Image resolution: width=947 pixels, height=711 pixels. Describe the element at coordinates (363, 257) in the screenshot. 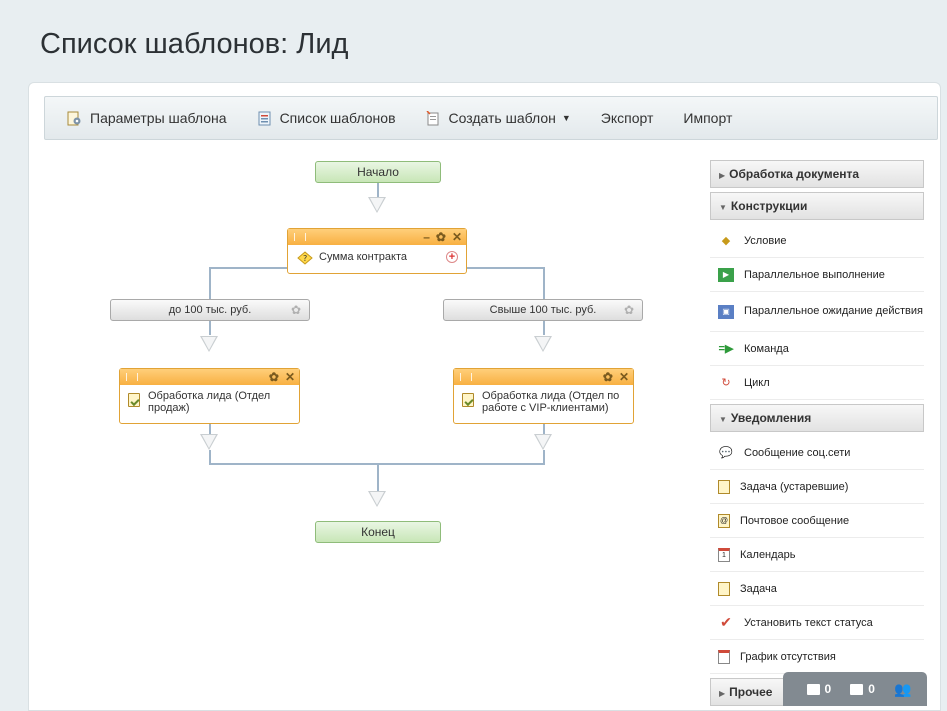

I see `condition-label: Сумма контракта` at that location.